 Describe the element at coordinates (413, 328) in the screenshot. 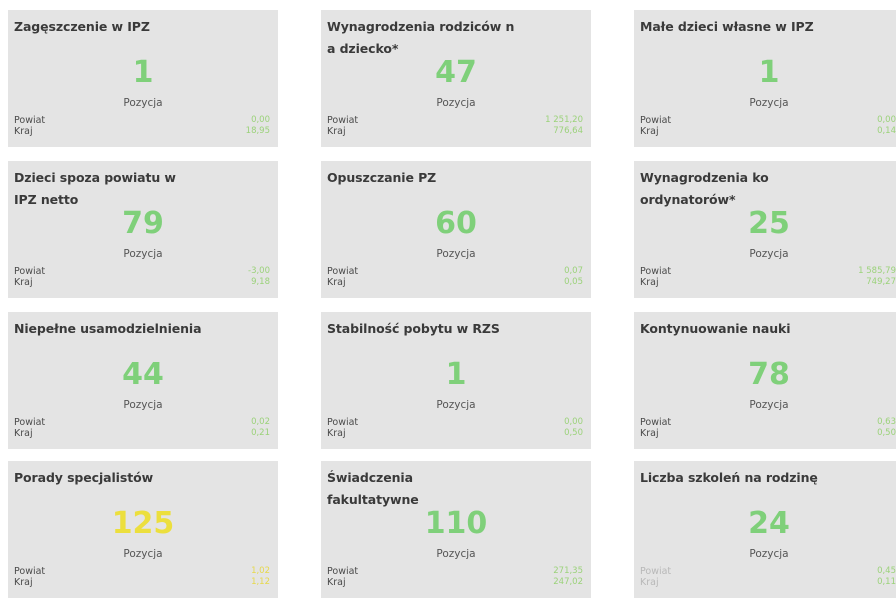

I see `card-title: Stabilność pobytu w RZS` at that location.